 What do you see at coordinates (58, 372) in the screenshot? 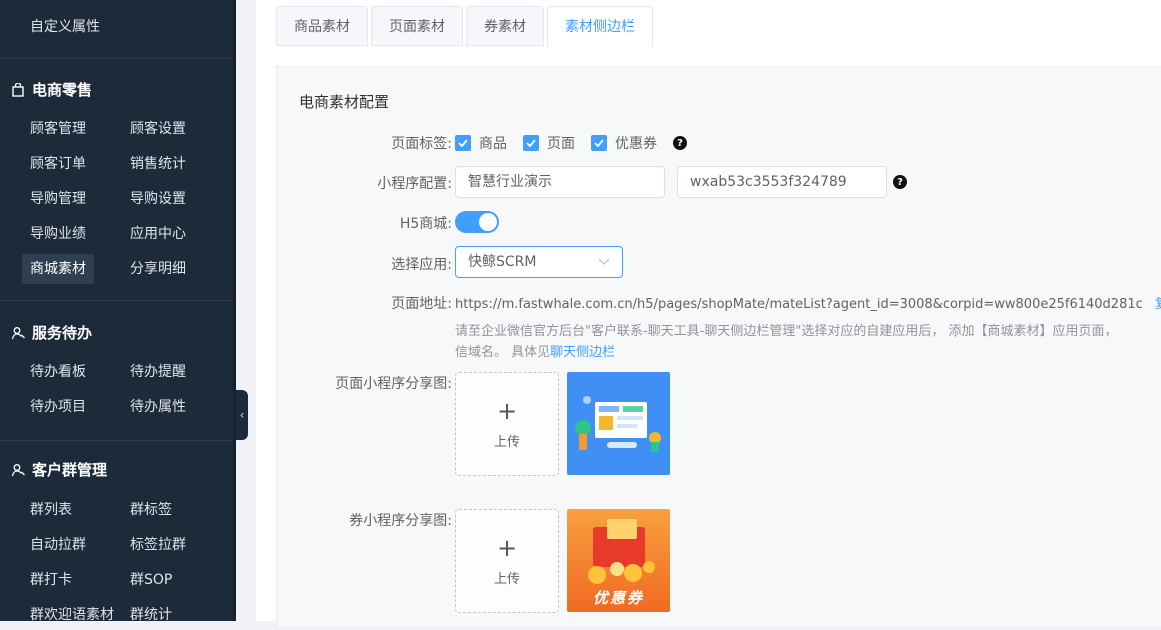
I see `sidebar-item-todo-board: 待办看板` at bounding box center [58, 372].